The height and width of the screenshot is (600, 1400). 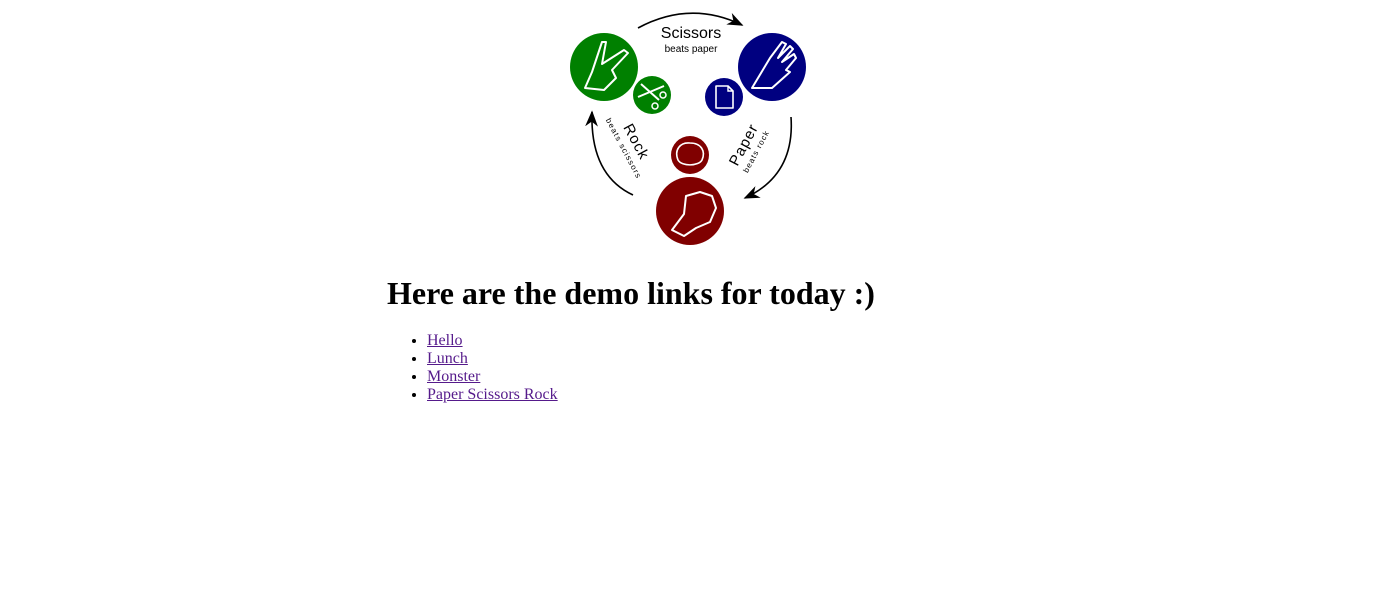 What do you see at coordinates (690, 155) in the screenshot?
I see `rock-icon` at bounding box center [690, 155].